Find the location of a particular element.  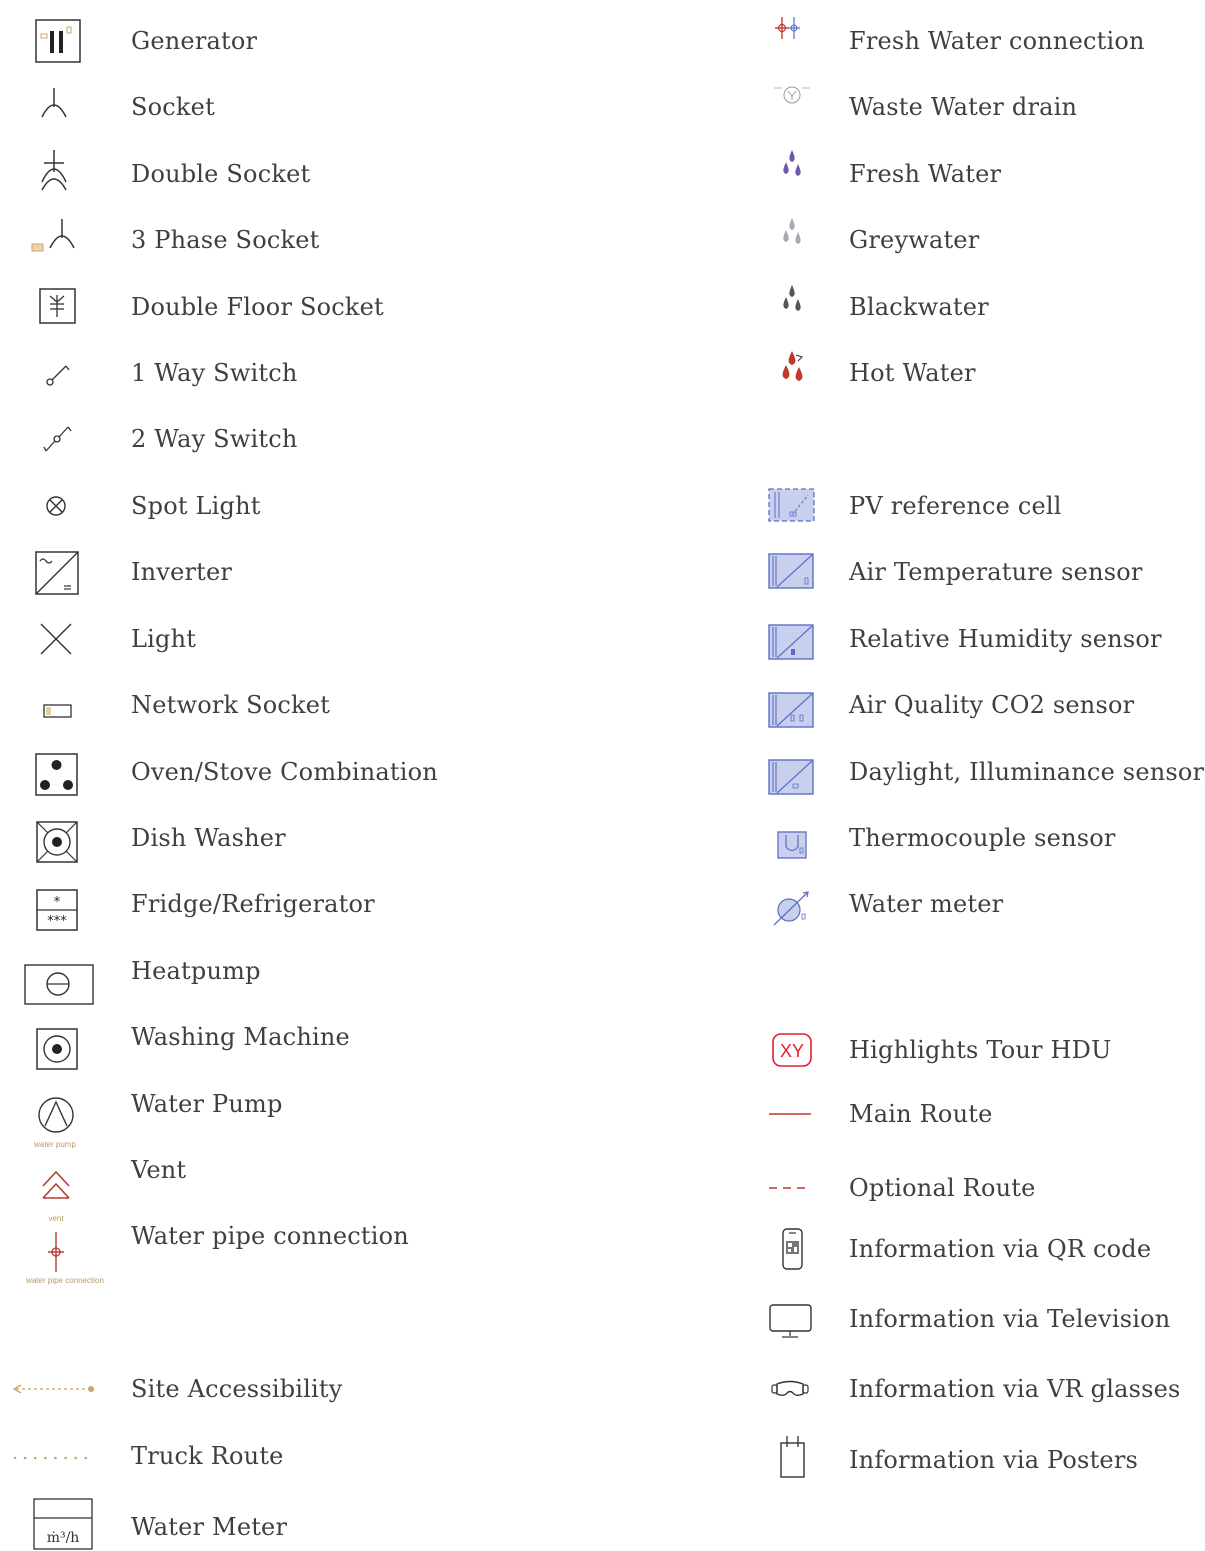

site-accessibility-icon is located at coordinates (53, 1389).